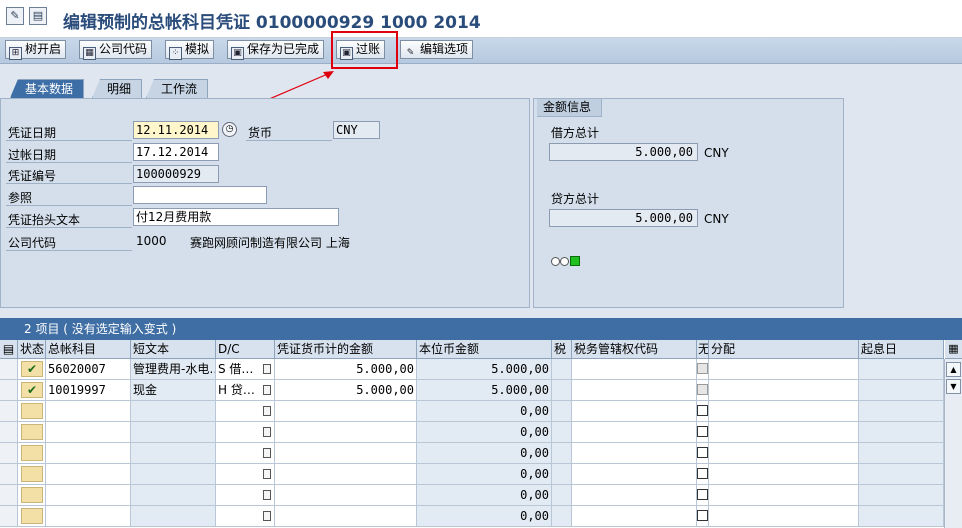 The image size is (962, 528). What do you see at coordinates (245, 349) in the screenshot?
I see `col-dc: D/C` at bounding box center [245, 349].